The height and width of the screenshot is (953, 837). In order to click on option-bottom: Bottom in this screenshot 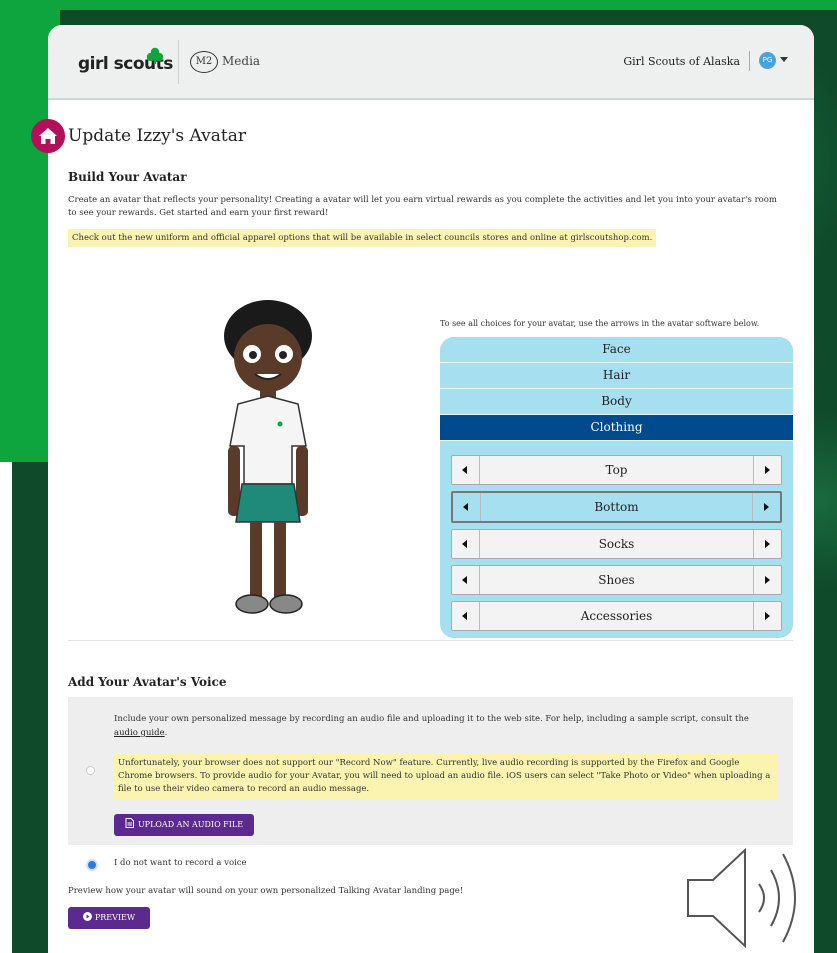, I will do `click(616, 507)`.